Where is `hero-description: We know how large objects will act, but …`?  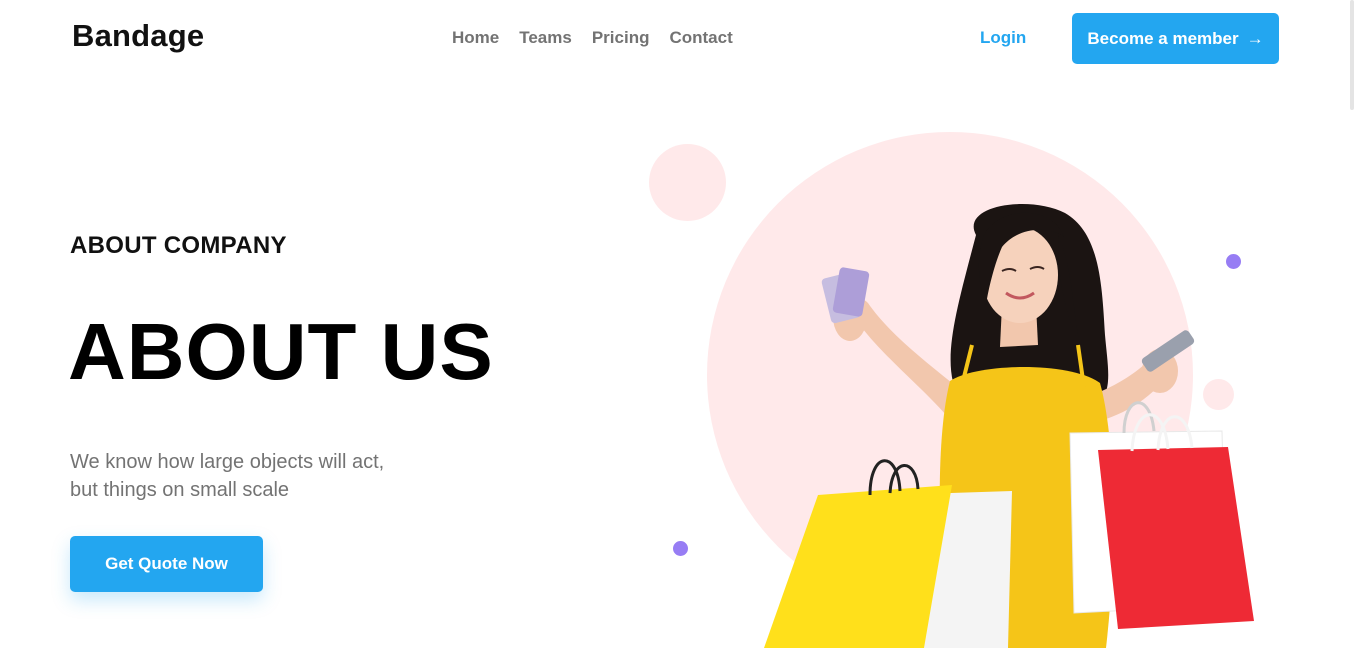
hero-description: We know how large objects will act, but … is located at coordinates (280, 476).